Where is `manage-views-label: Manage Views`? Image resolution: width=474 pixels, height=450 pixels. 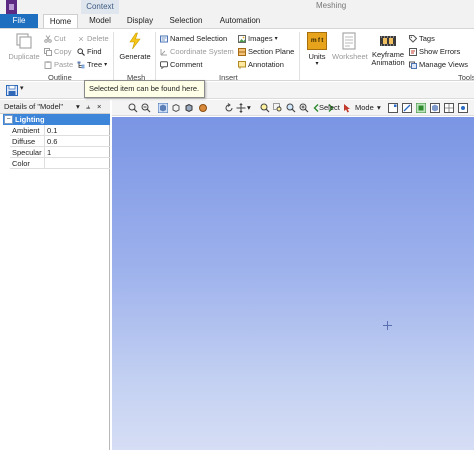
manage-views-label: Manage Views is located at coordinates (444, 64).